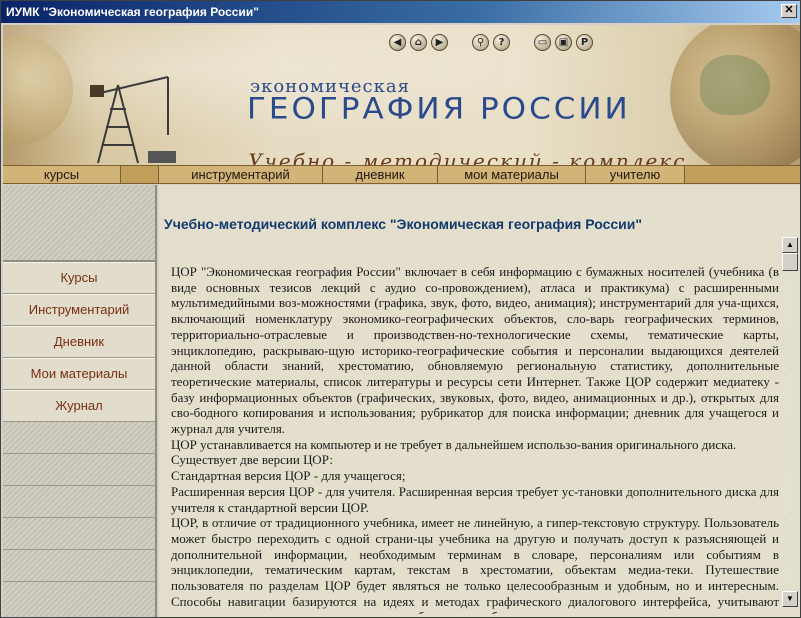 The height and width of the screenshot is (618, 801). I want to click on scroll-thumb, so click(790, 262).